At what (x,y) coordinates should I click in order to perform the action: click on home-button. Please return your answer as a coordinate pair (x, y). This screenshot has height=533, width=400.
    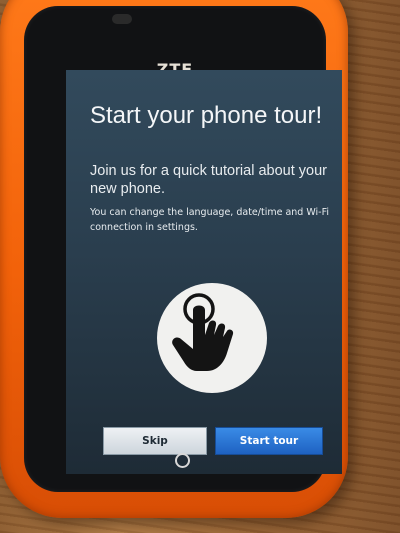
    Looking at the image, I should click on (182, 460).